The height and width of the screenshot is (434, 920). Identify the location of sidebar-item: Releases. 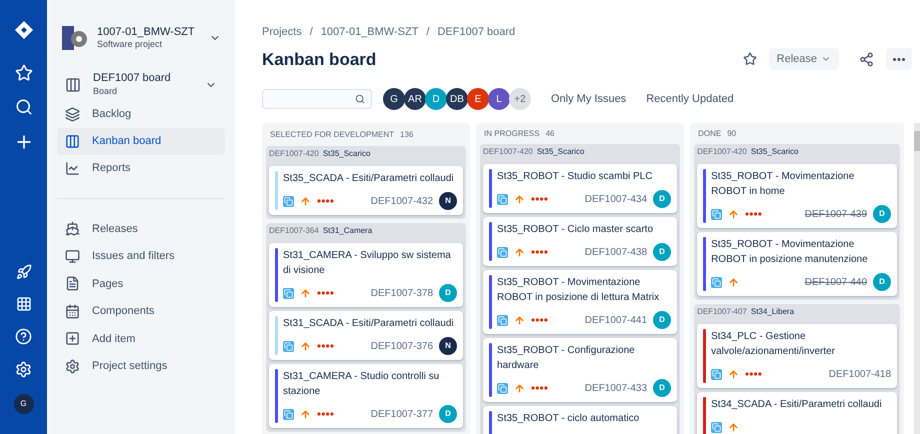
(141, 228).